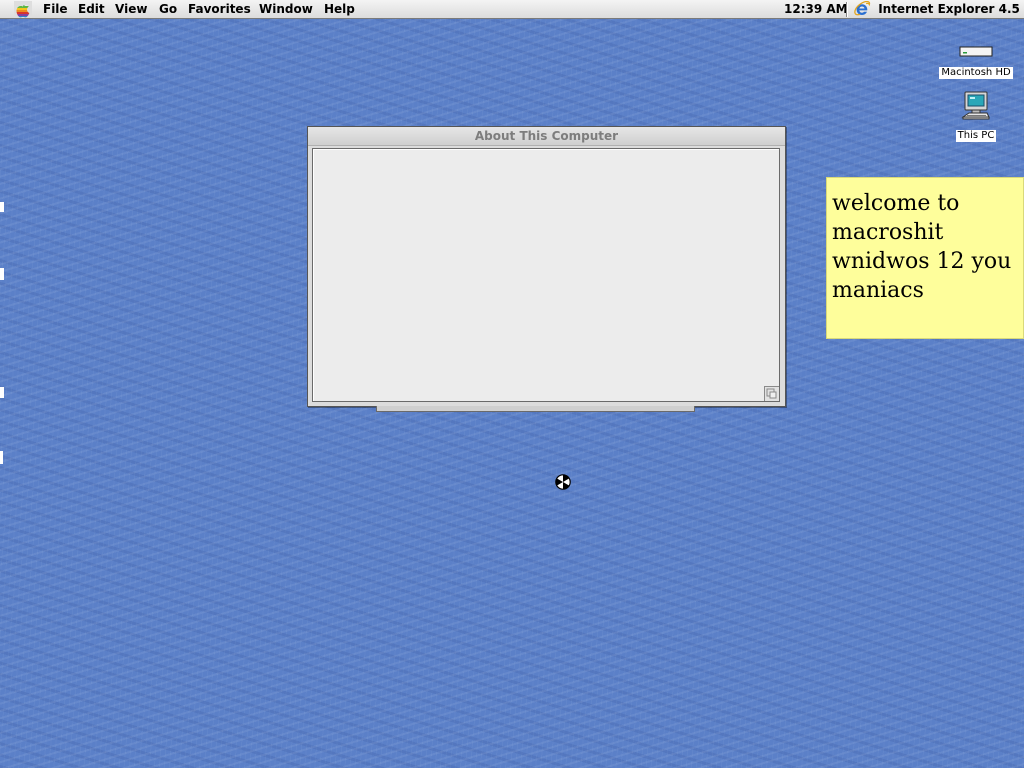 The width and height of the screenshot is (1024, 768). I want to click on menu-help: Help, so click(339, 9).